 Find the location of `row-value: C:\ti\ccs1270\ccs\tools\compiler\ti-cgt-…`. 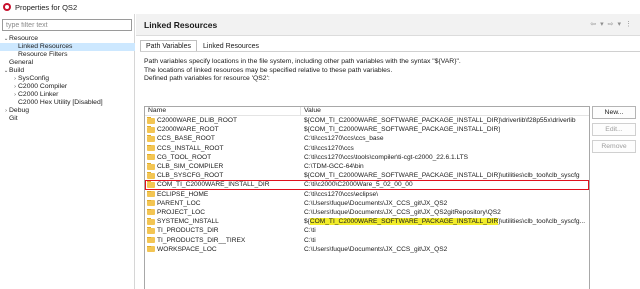

row-value: C:\ti\ccs1270\ccs\tools\compiler\ti-cgt-… is located at coordinates (386, 157).